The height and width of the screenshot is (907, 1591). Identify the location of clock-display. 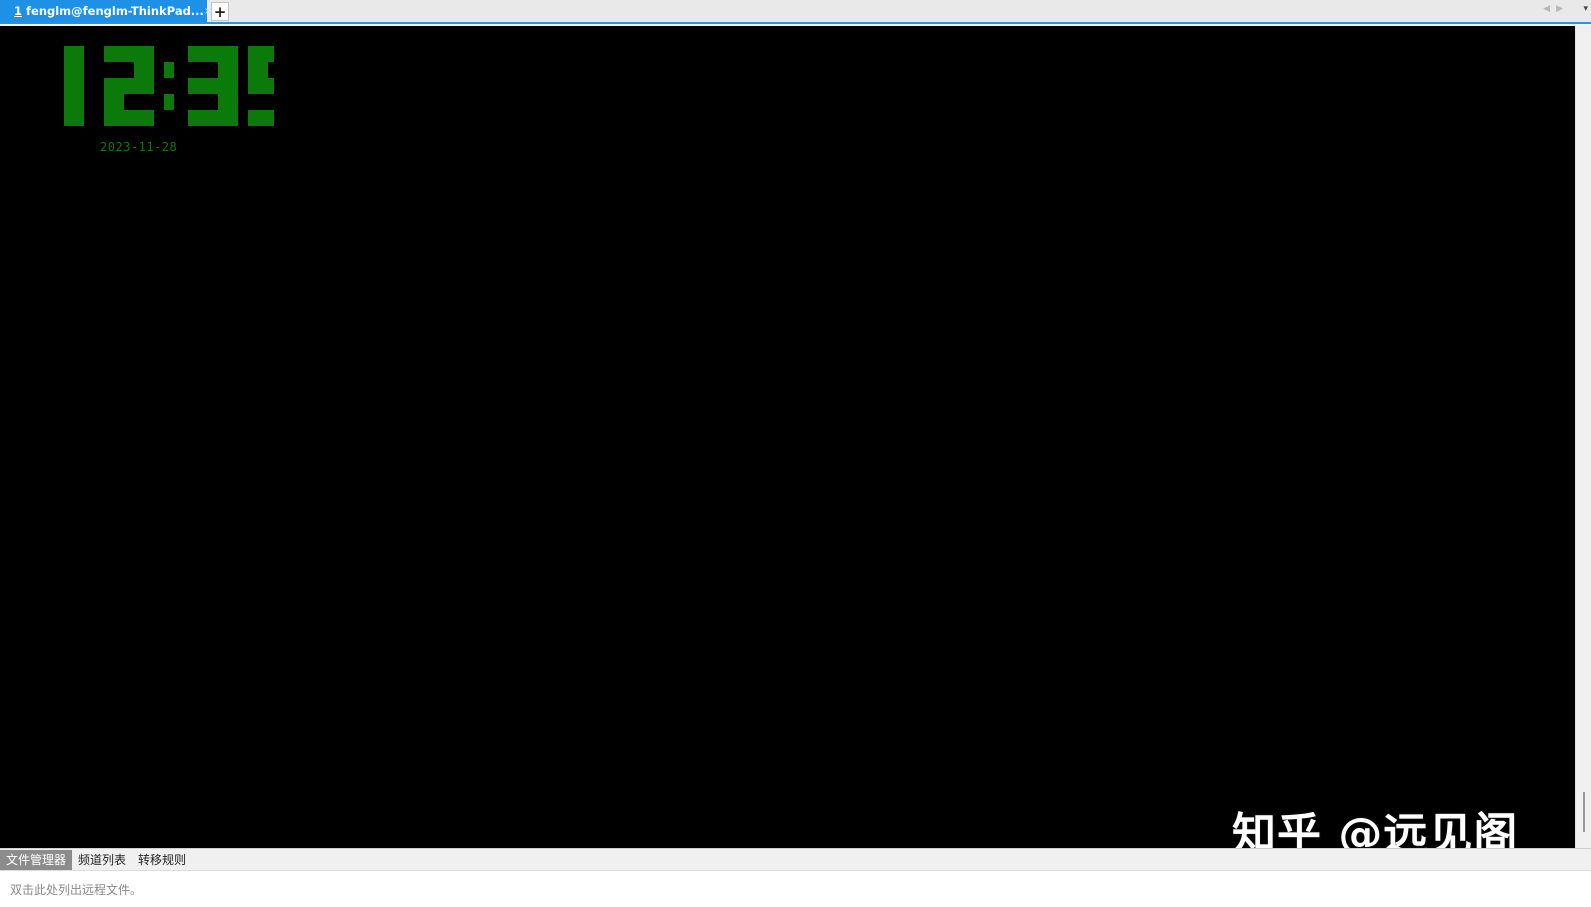
(171, 90).